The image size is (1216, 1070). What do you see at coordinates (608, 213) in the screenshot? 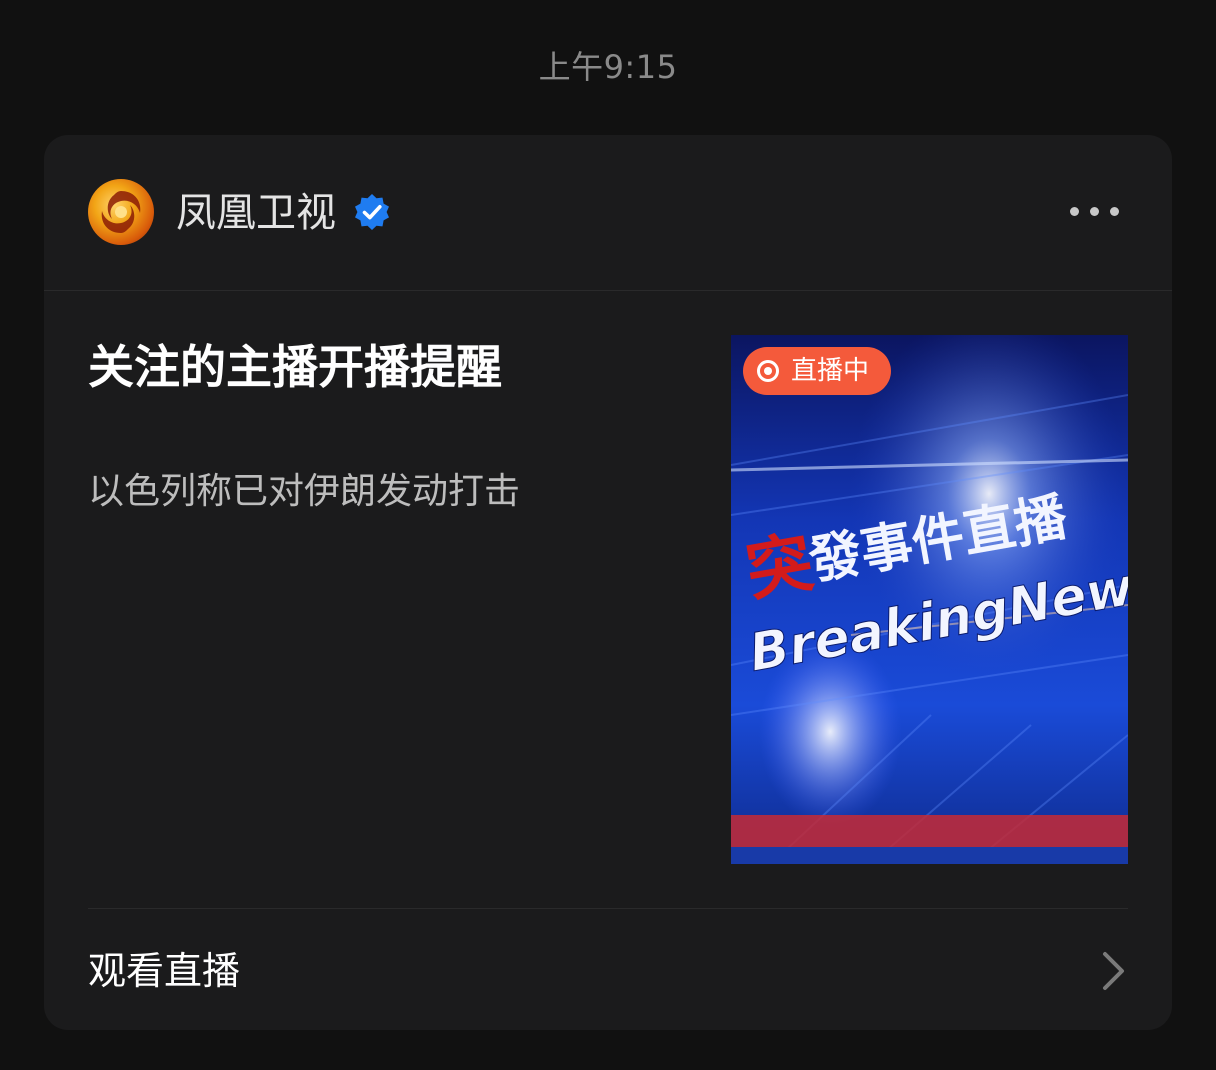
I see `notification-header: 凤凰卫视` at bounding box center [608, 213].